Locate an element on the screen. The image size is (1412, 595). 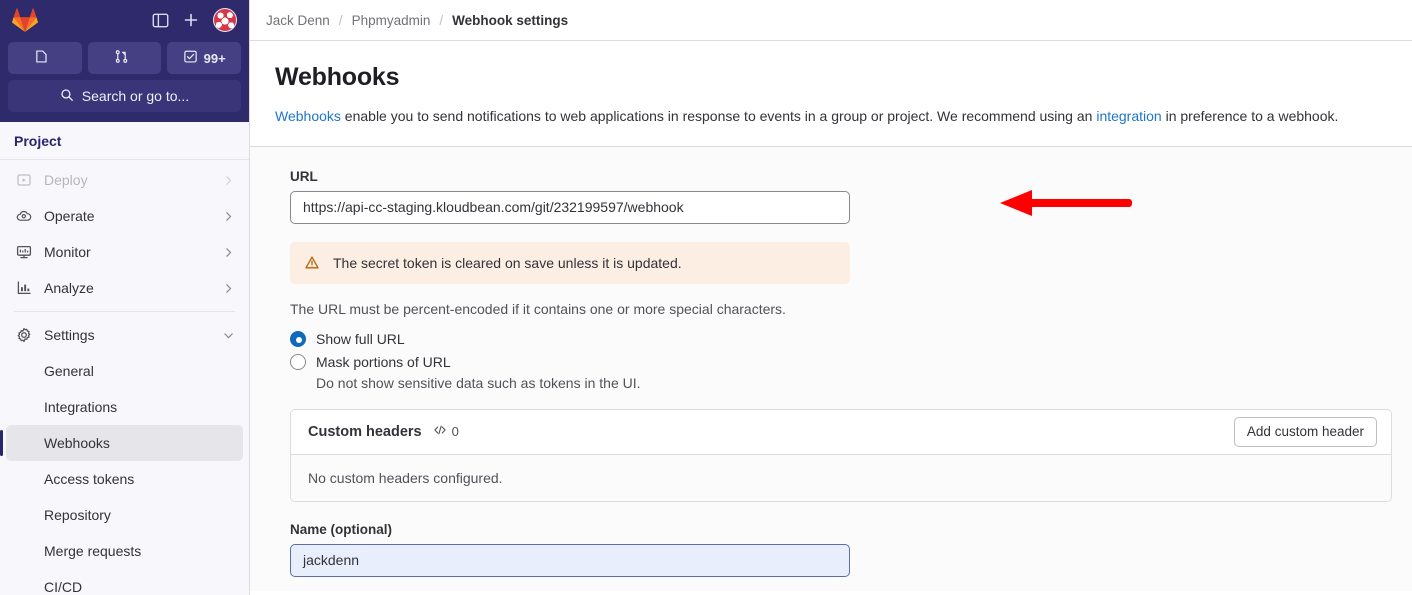
sidebar-item-label: Access tokens is located at coordinates (89, 479).